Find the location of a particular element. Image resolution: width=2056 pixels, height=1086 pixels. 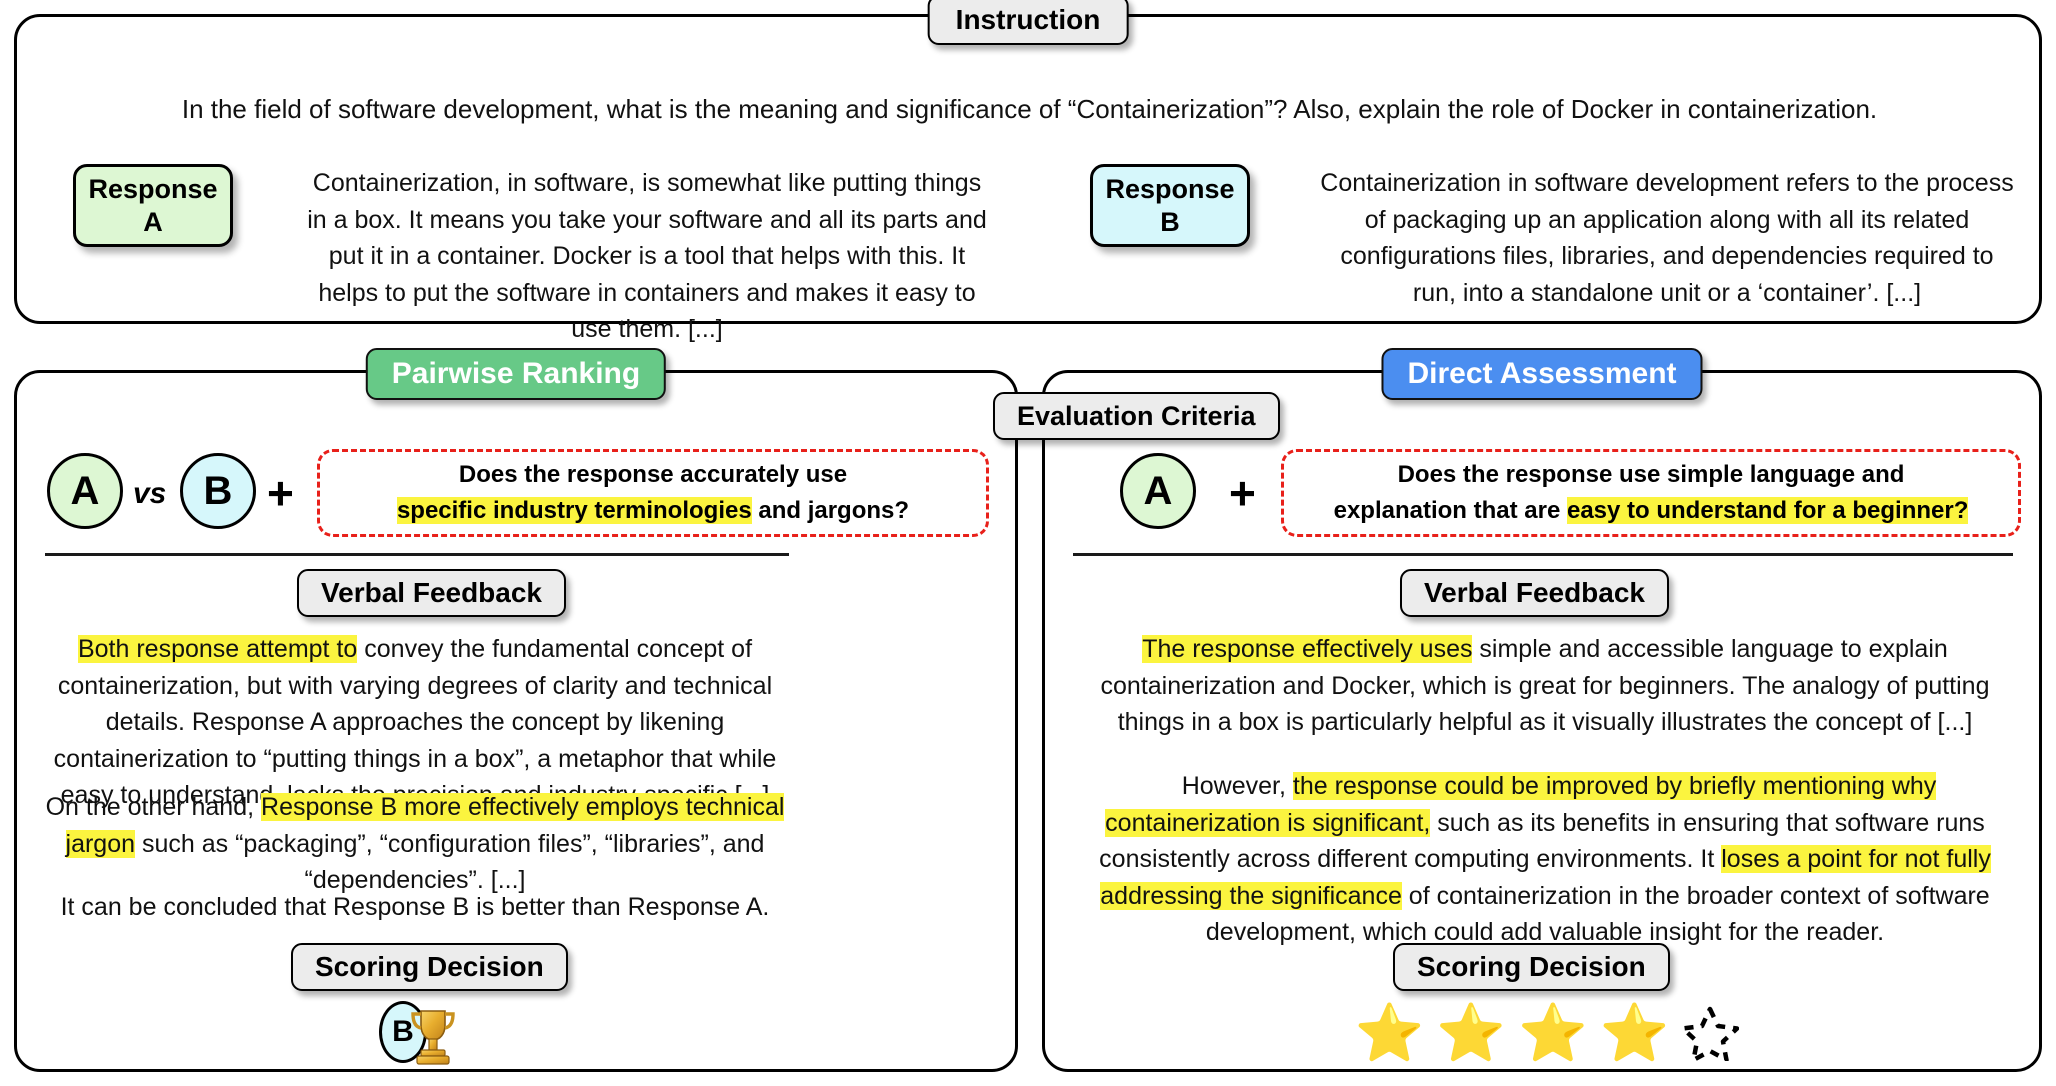

direct-circle-a: A is located at coordinates (1158, 491).